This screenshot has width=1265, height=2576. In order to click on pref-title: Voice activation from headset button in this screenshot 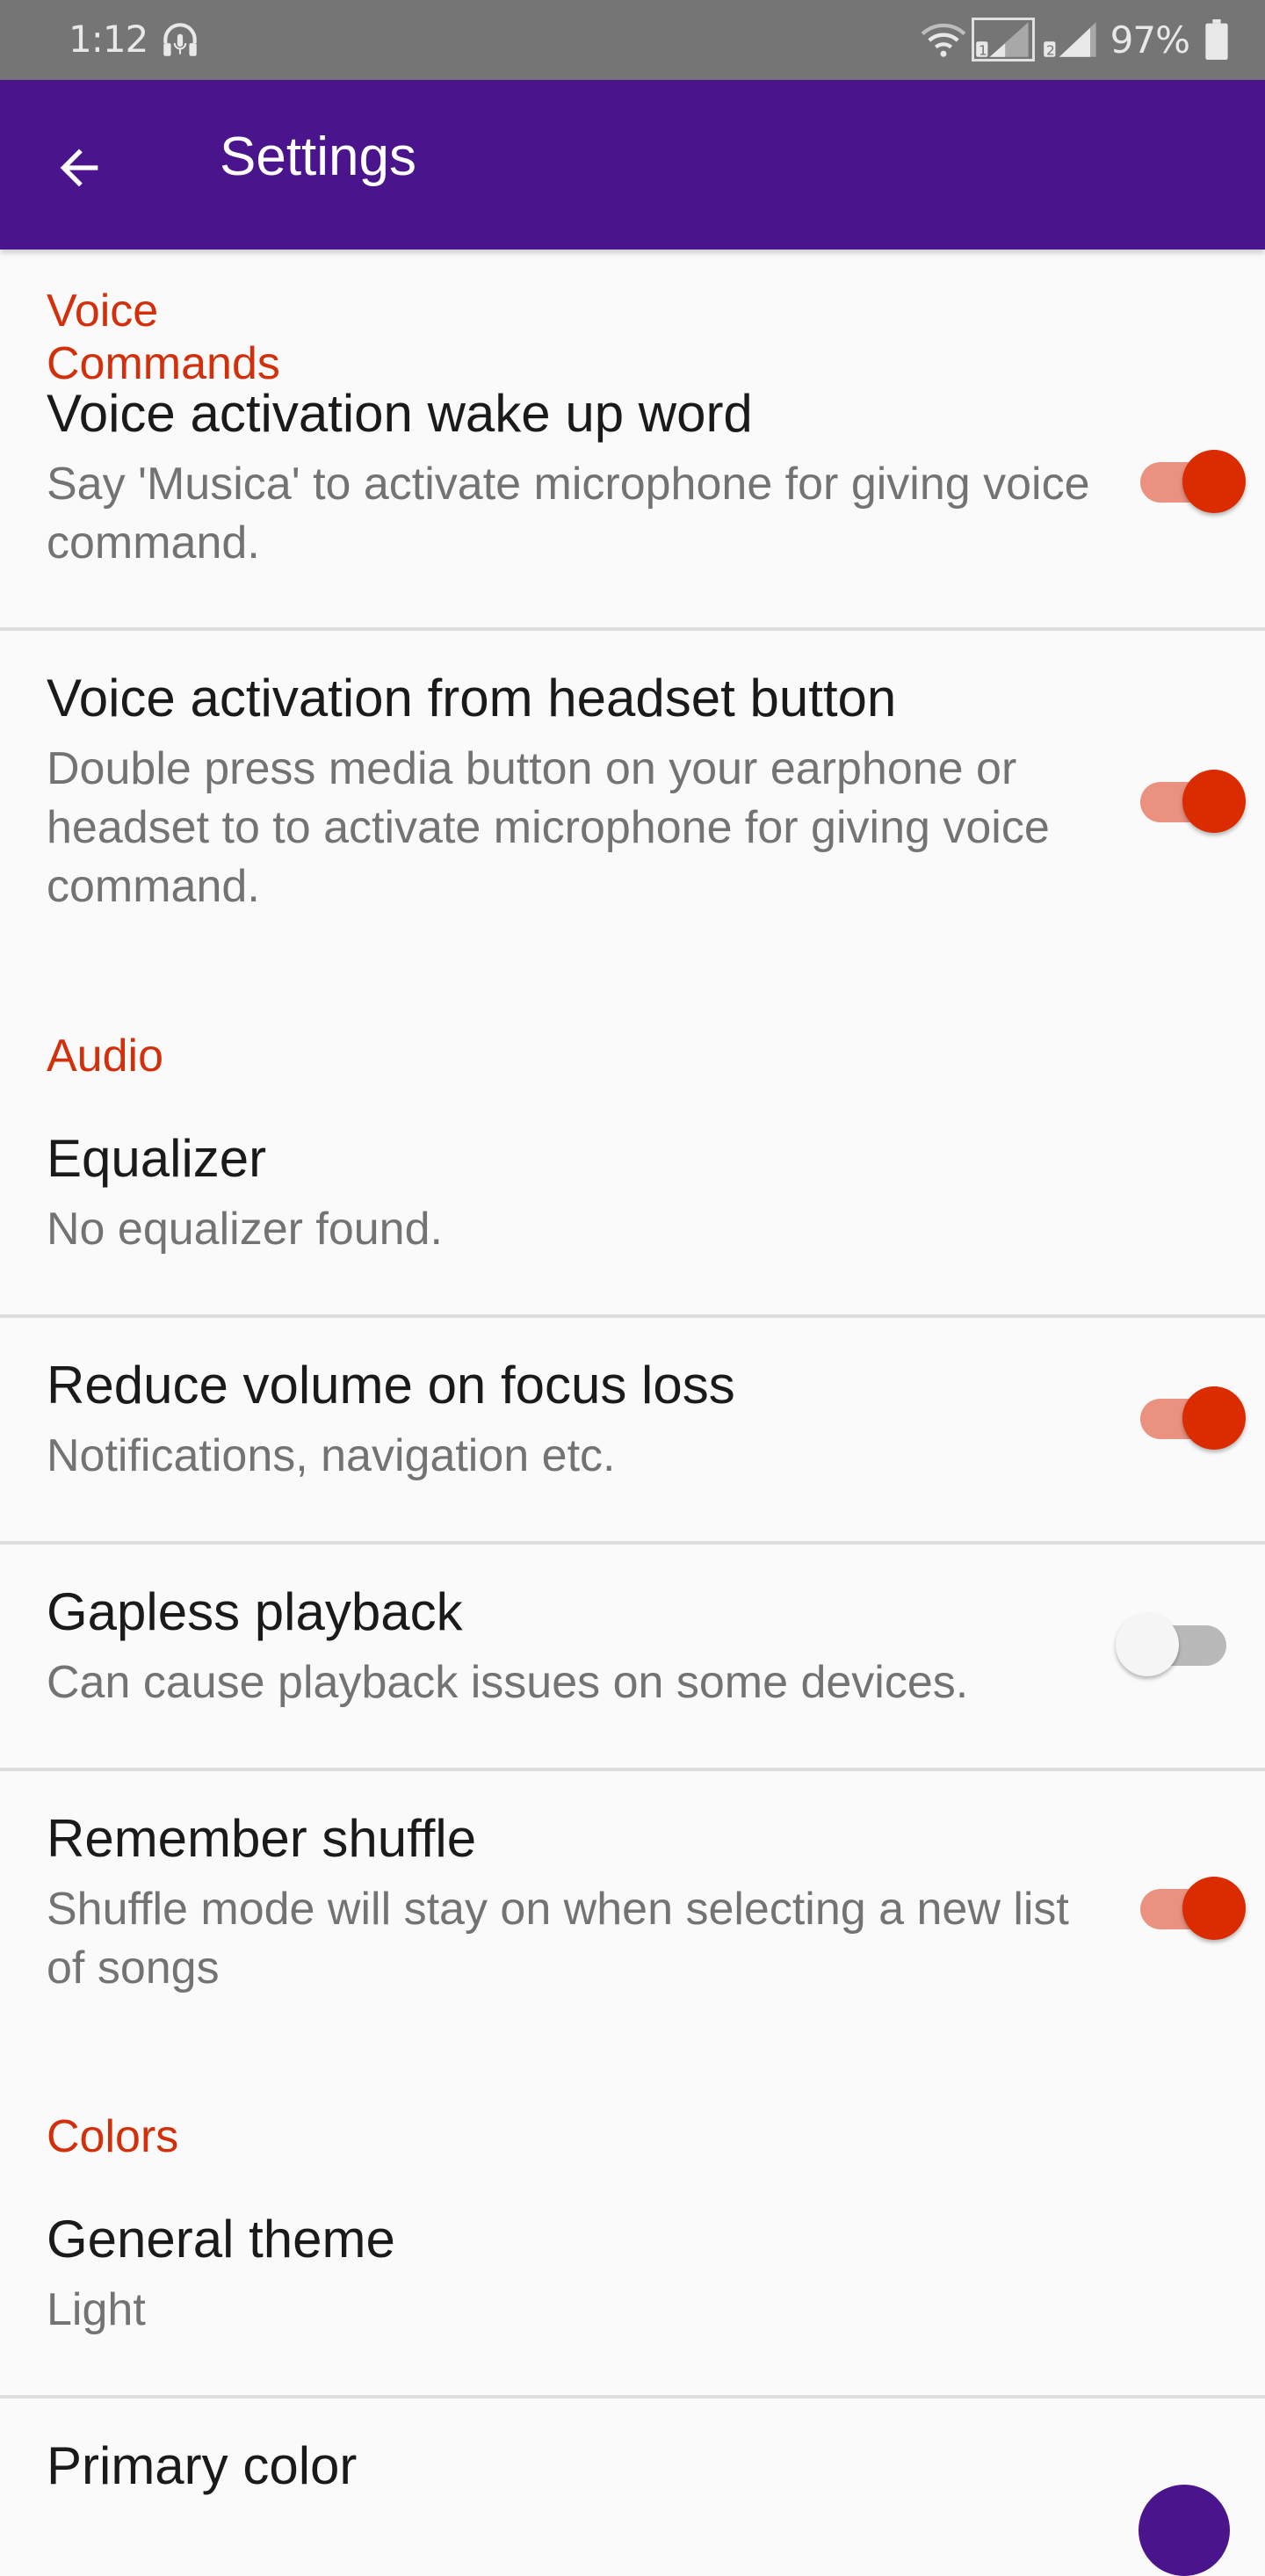, I will do `click(472, 698)`.